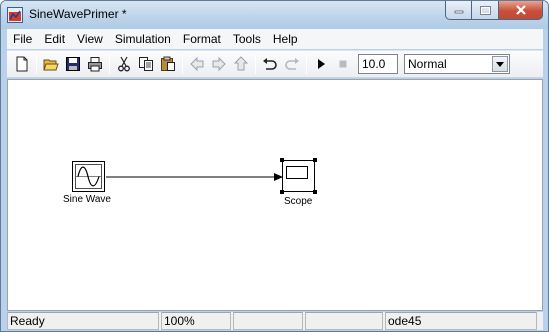 The width and height of the screenshot is (549, 332). I want to click on status-state: Ready, so click(83, 321).